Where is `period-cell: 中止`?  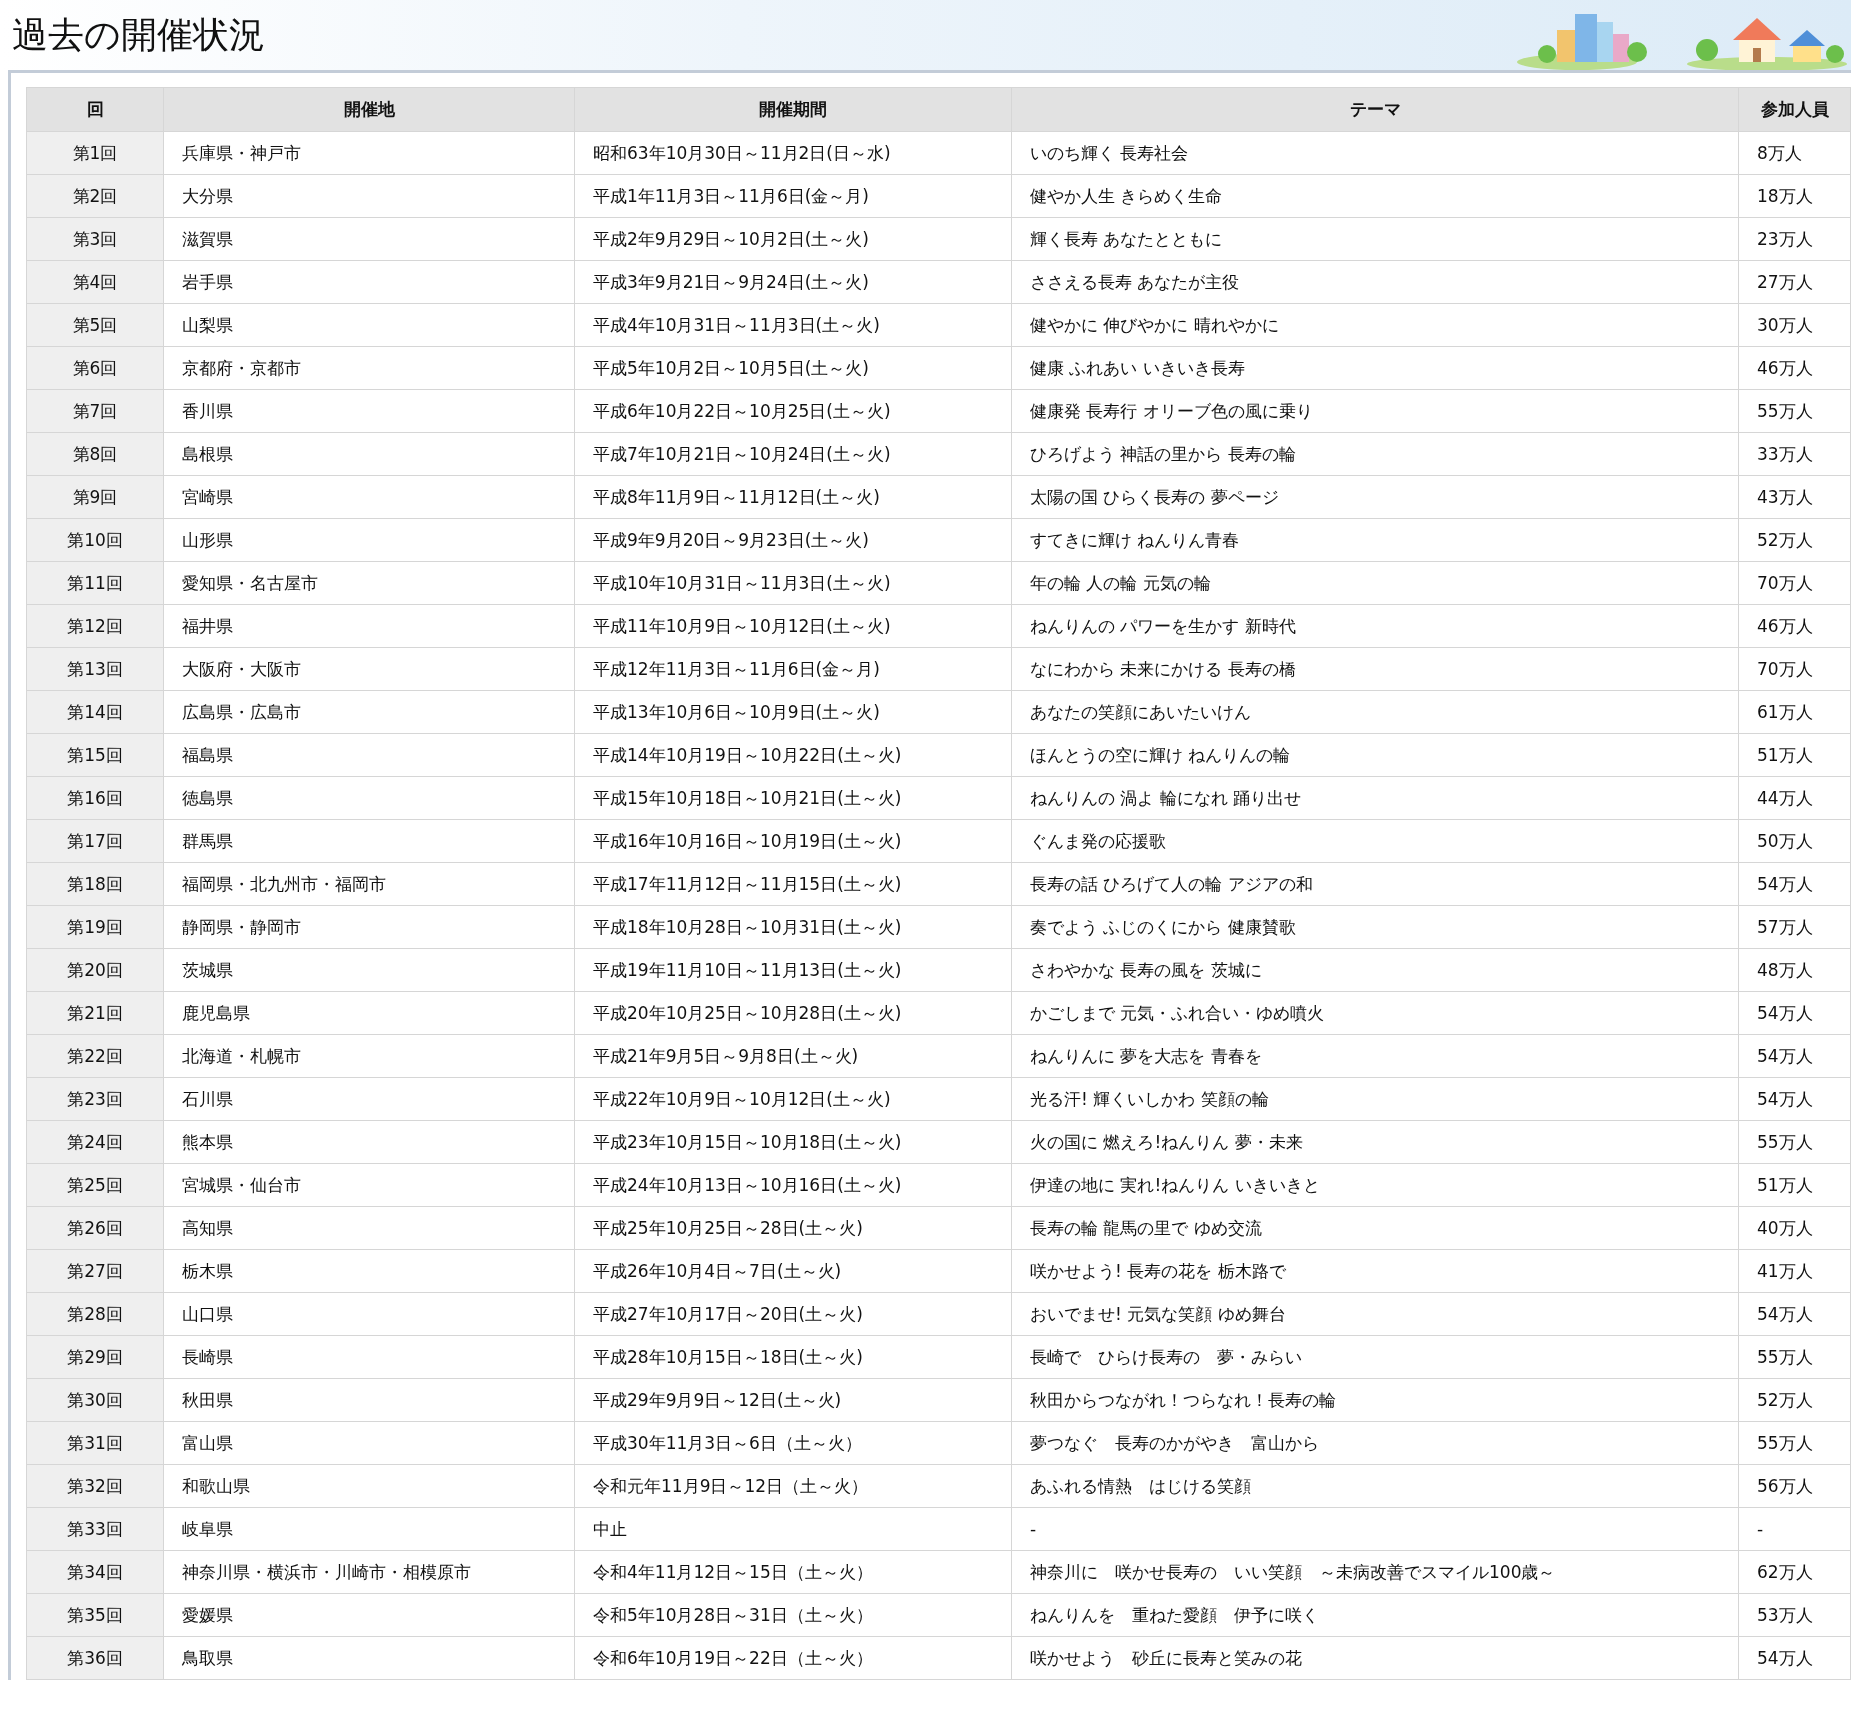
period-cell: 中止 is located at coordinates (793, 1529).